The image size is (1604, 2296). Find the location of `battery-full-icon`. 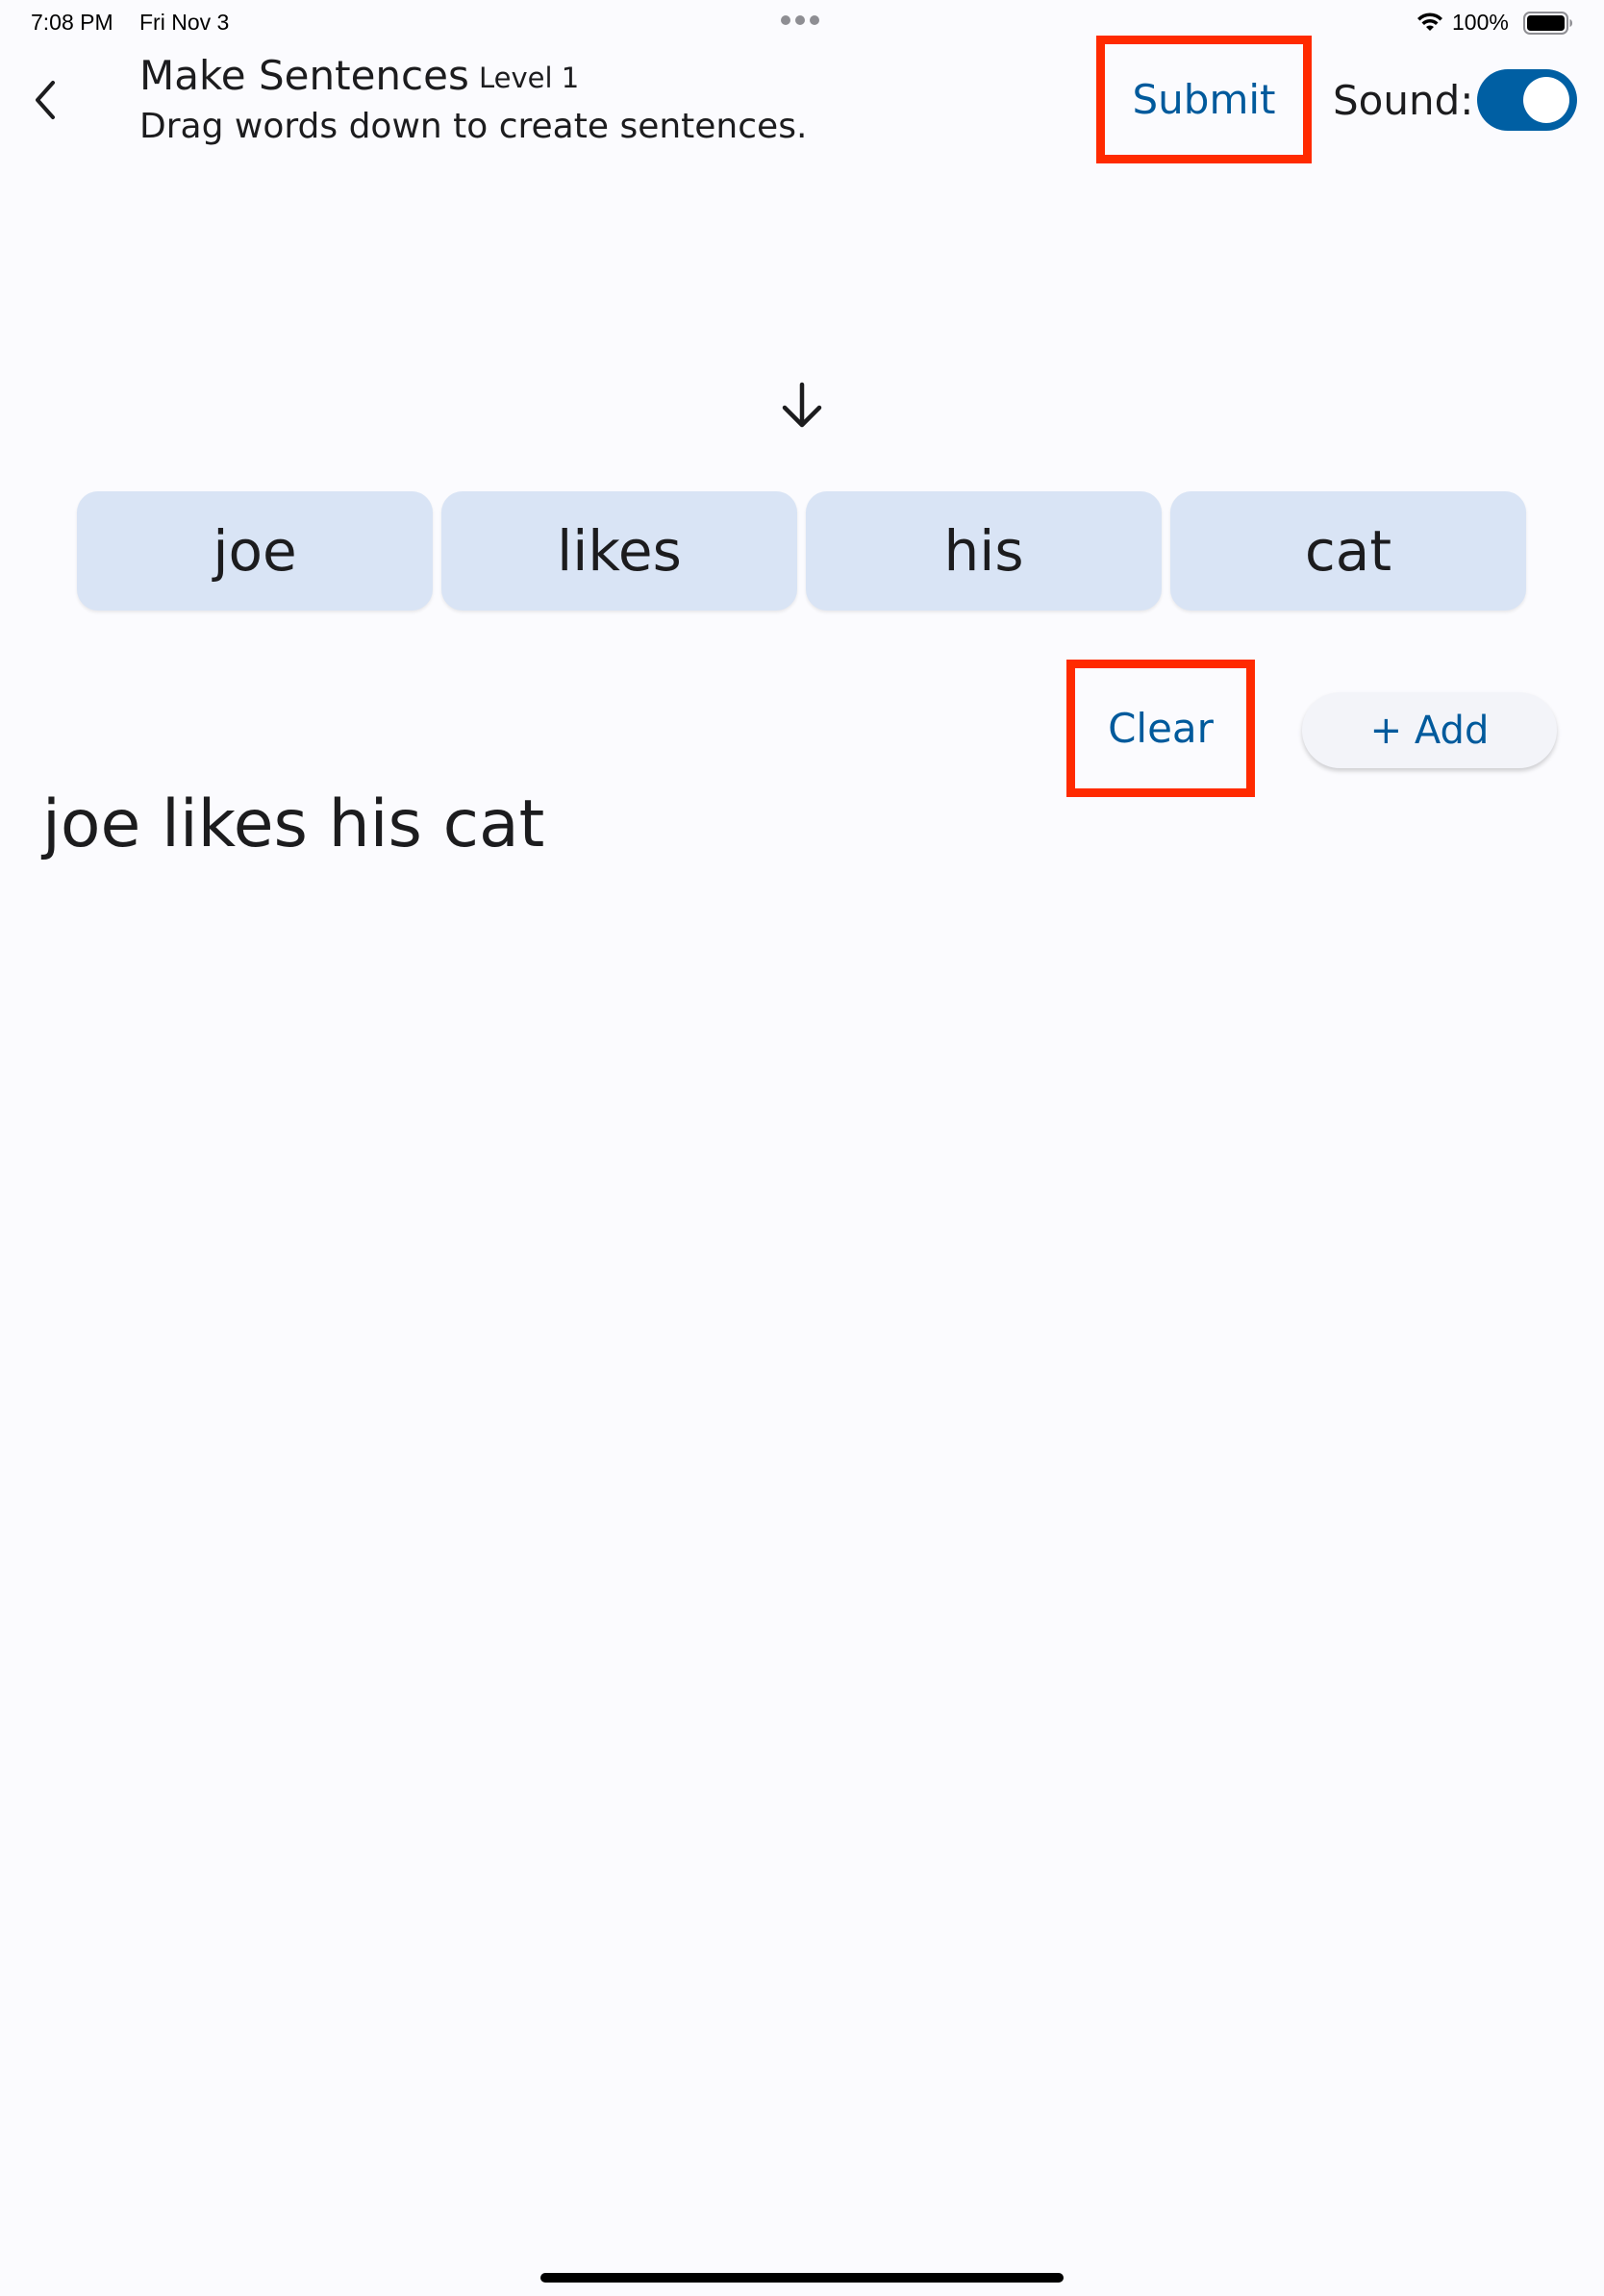

battery-full-icon is located at coordinates (1548, 25).